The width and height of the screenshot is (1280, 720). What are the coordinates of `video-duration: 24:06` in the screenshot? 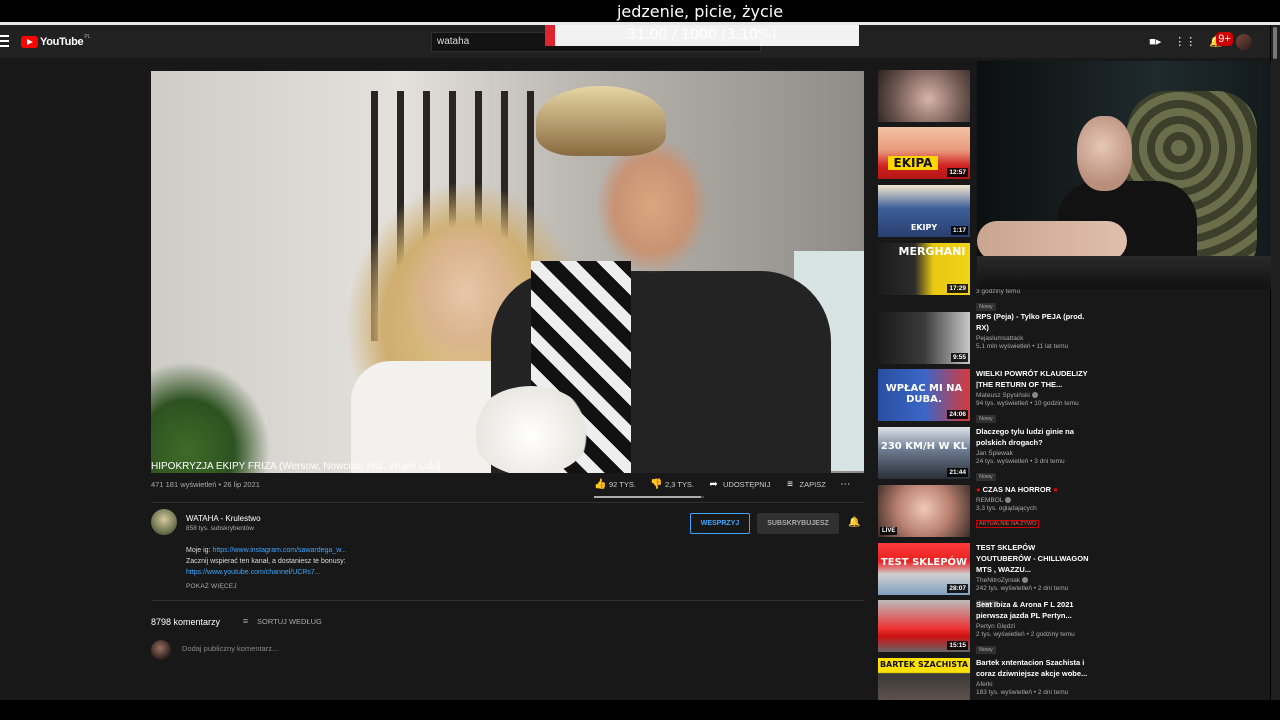 It's located at (957, 414).